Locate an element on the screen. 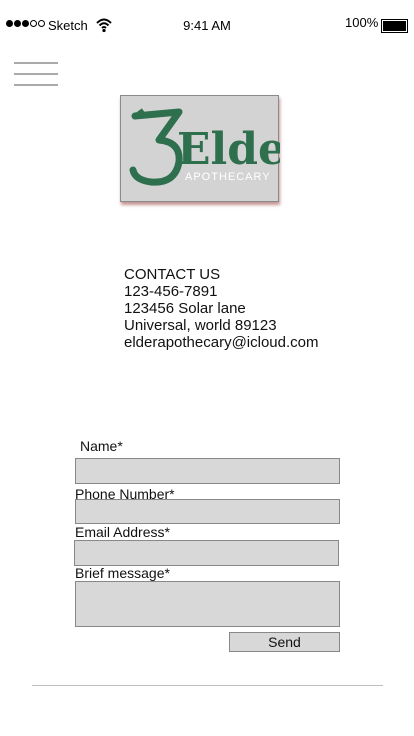  hamburger-menu-icon is located at coordinates (36, 75).